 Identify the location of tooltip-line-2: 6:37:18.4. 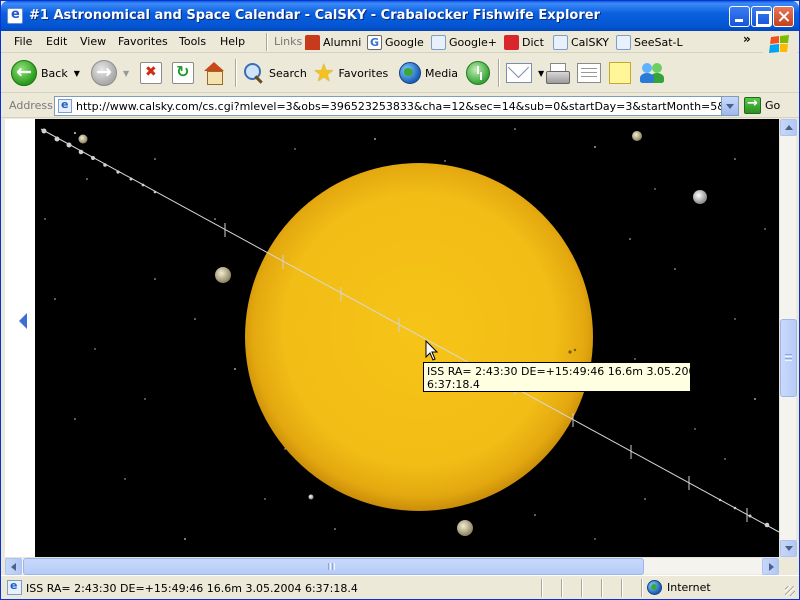
(453, 384).